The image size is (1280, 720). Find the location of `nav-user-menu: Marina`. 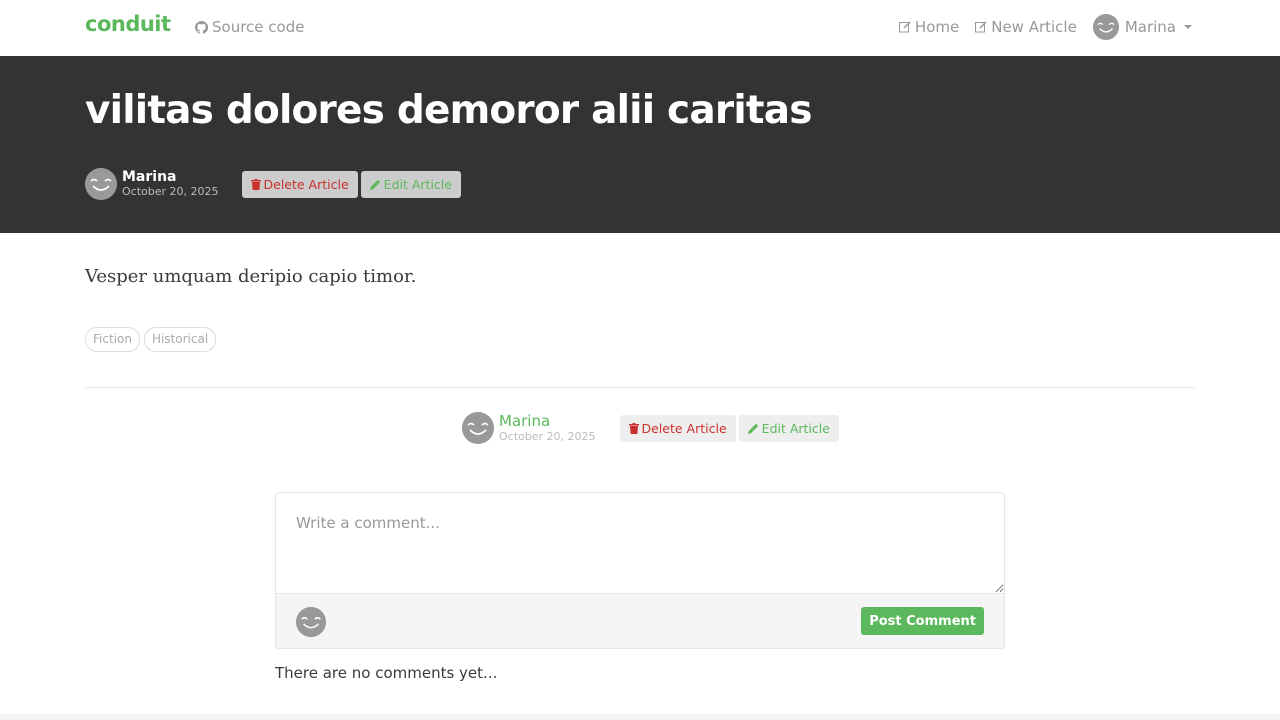

nav-user-menu: Marina is located at coordinates (1142, 27).